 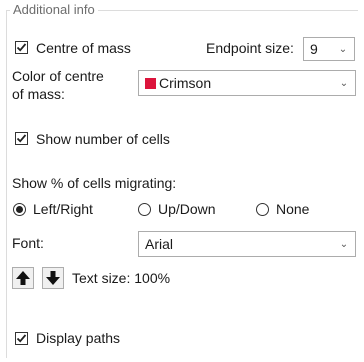 What do you see at coordinates (314, 49) in the screenshot?
I see `endpoint-size-value: 9` at bounding box center [314, 49].